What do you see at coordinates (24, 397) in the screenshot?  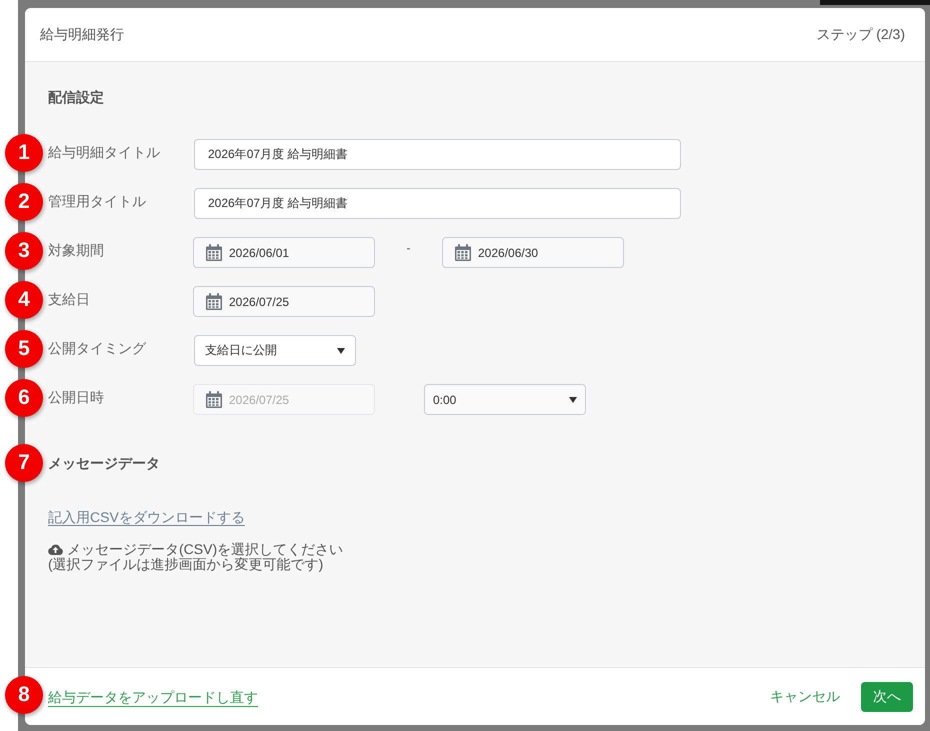 I see `annotation-marker: 6` at bounding box center [24, 397].